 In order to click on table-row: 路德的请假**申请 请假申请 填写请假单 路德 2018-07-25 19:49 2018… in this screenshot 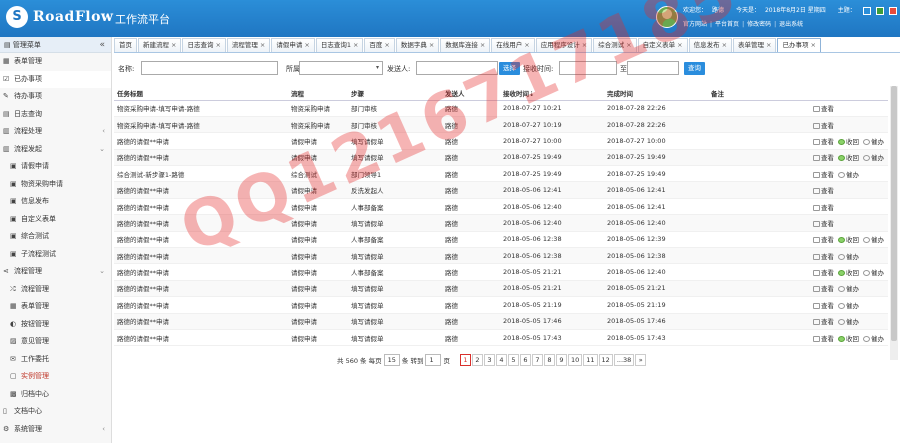, I will do `click(501, 158)`.